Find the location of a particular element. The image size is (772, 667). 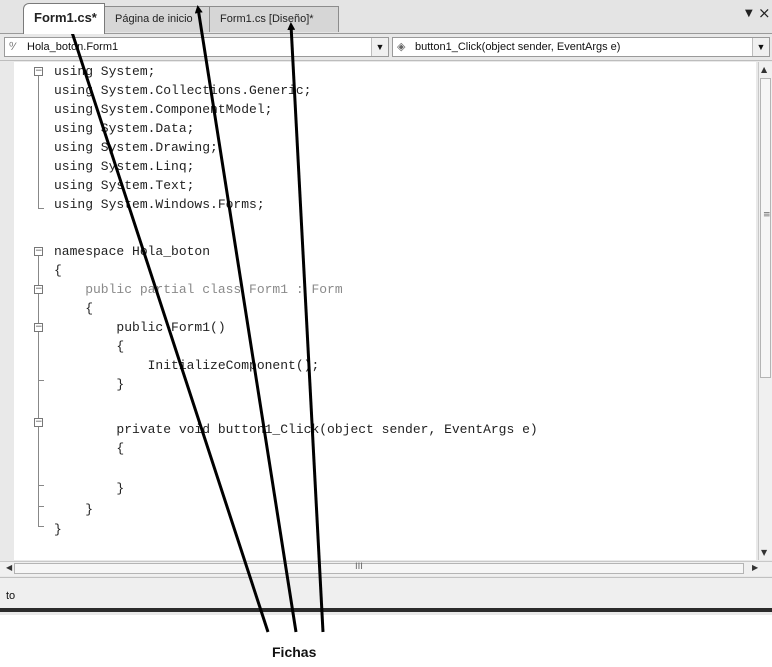

code-line: using System.Data; is located at coordinates (124, 128).